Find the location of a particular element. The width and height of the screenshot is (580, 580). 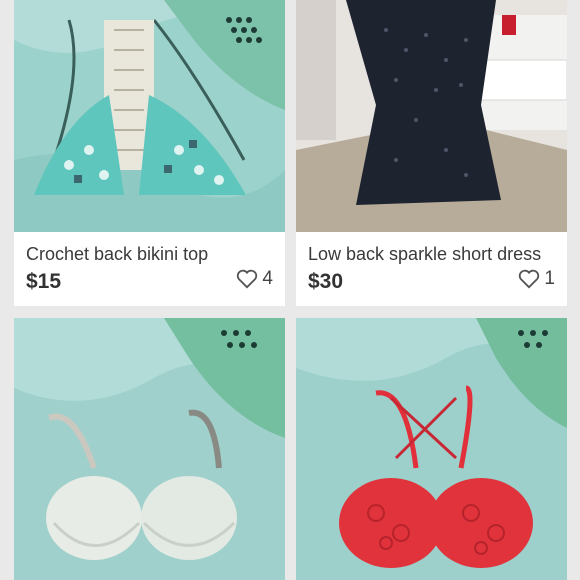

listing-price: $30 is located at coordinates (326, 281).